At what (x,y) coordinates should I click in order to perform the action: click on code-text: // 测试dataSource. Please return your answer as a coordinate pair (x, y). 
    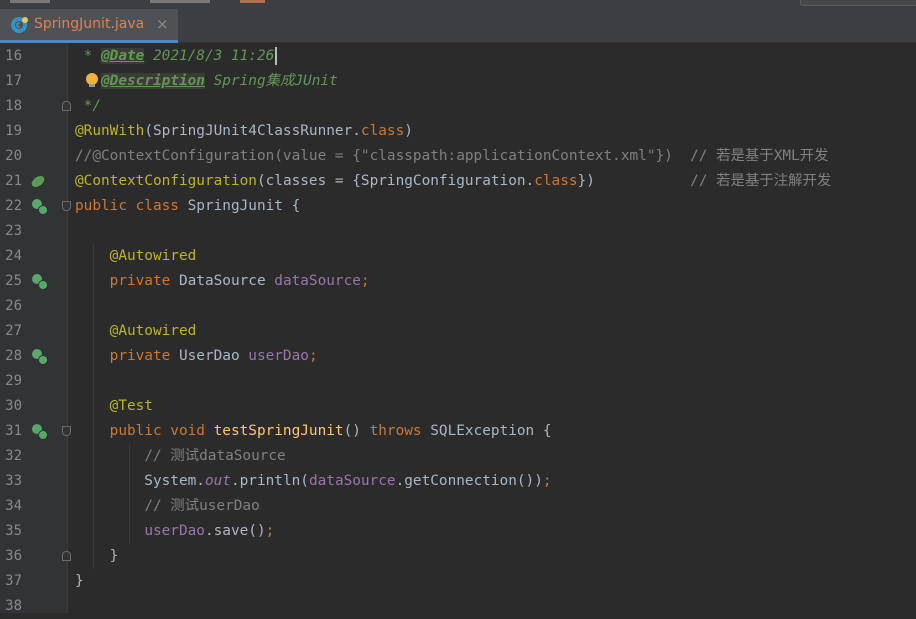
    Looking at the image, I should click on (180, 456).